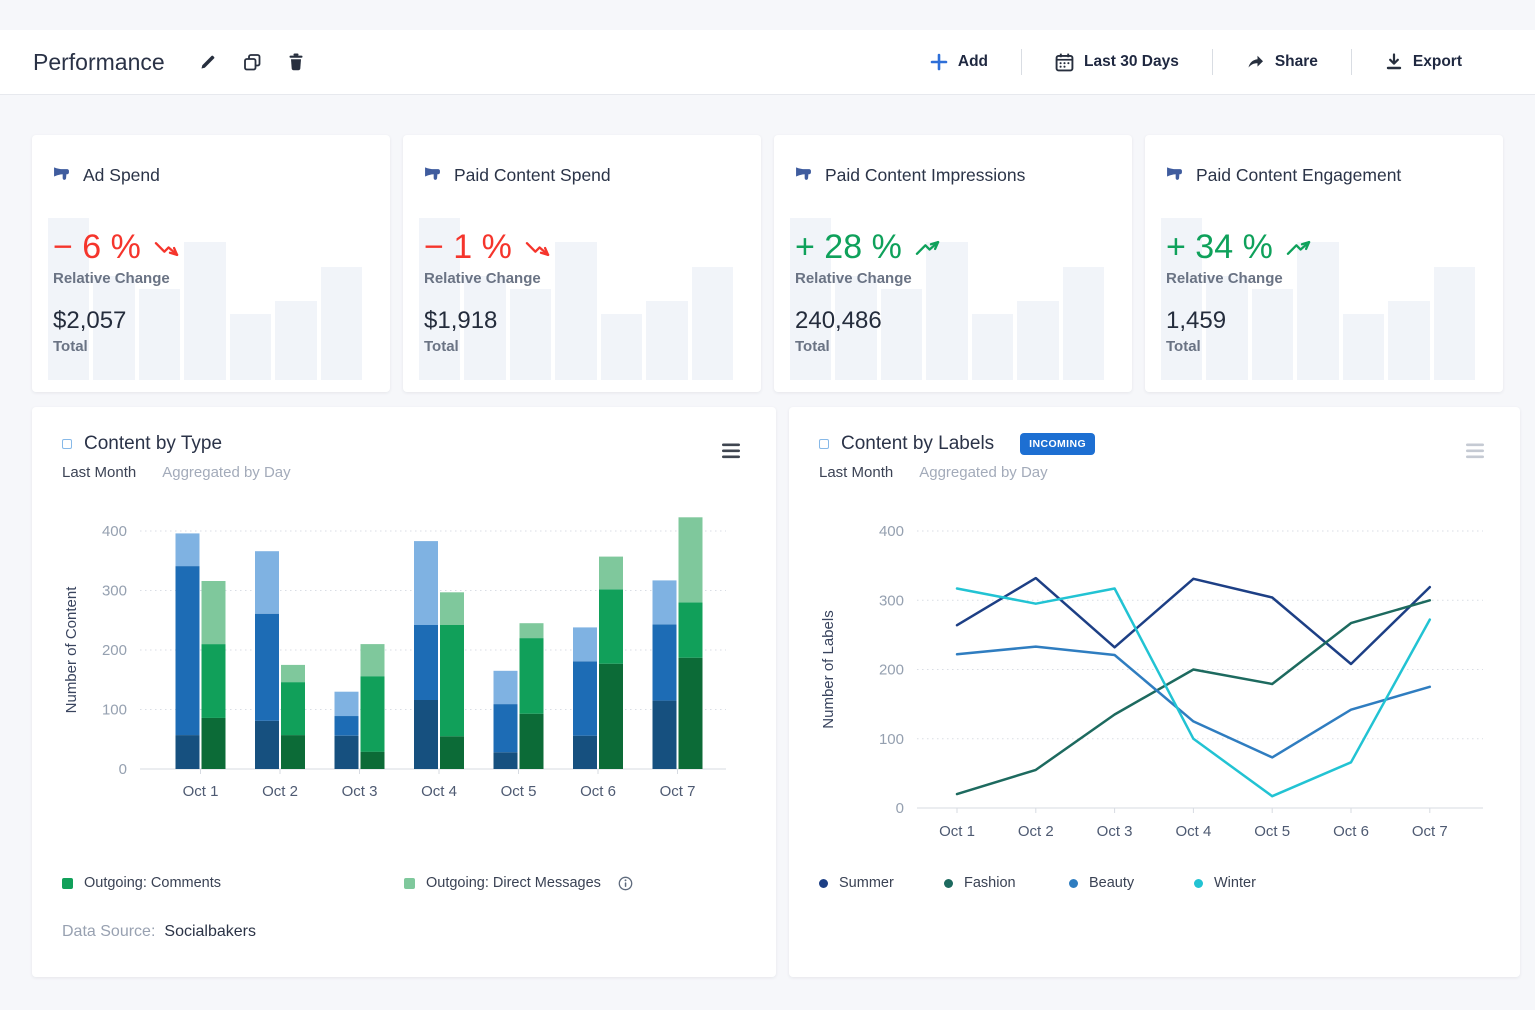 Image resolution: width=1535 pixels, height=1010 pixels. I want to click on copy-icon, so click(252, 61).